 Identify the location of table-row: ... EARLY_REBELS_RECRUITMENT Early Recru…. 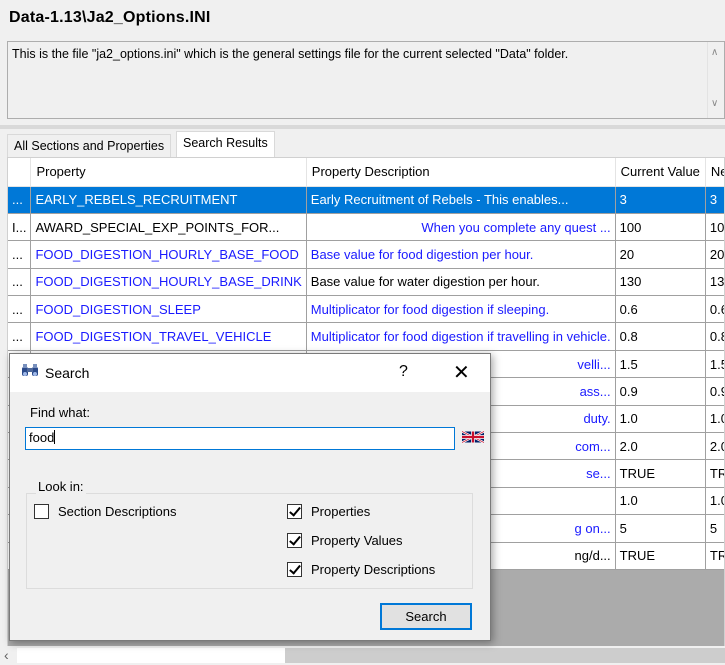
(366, 200).